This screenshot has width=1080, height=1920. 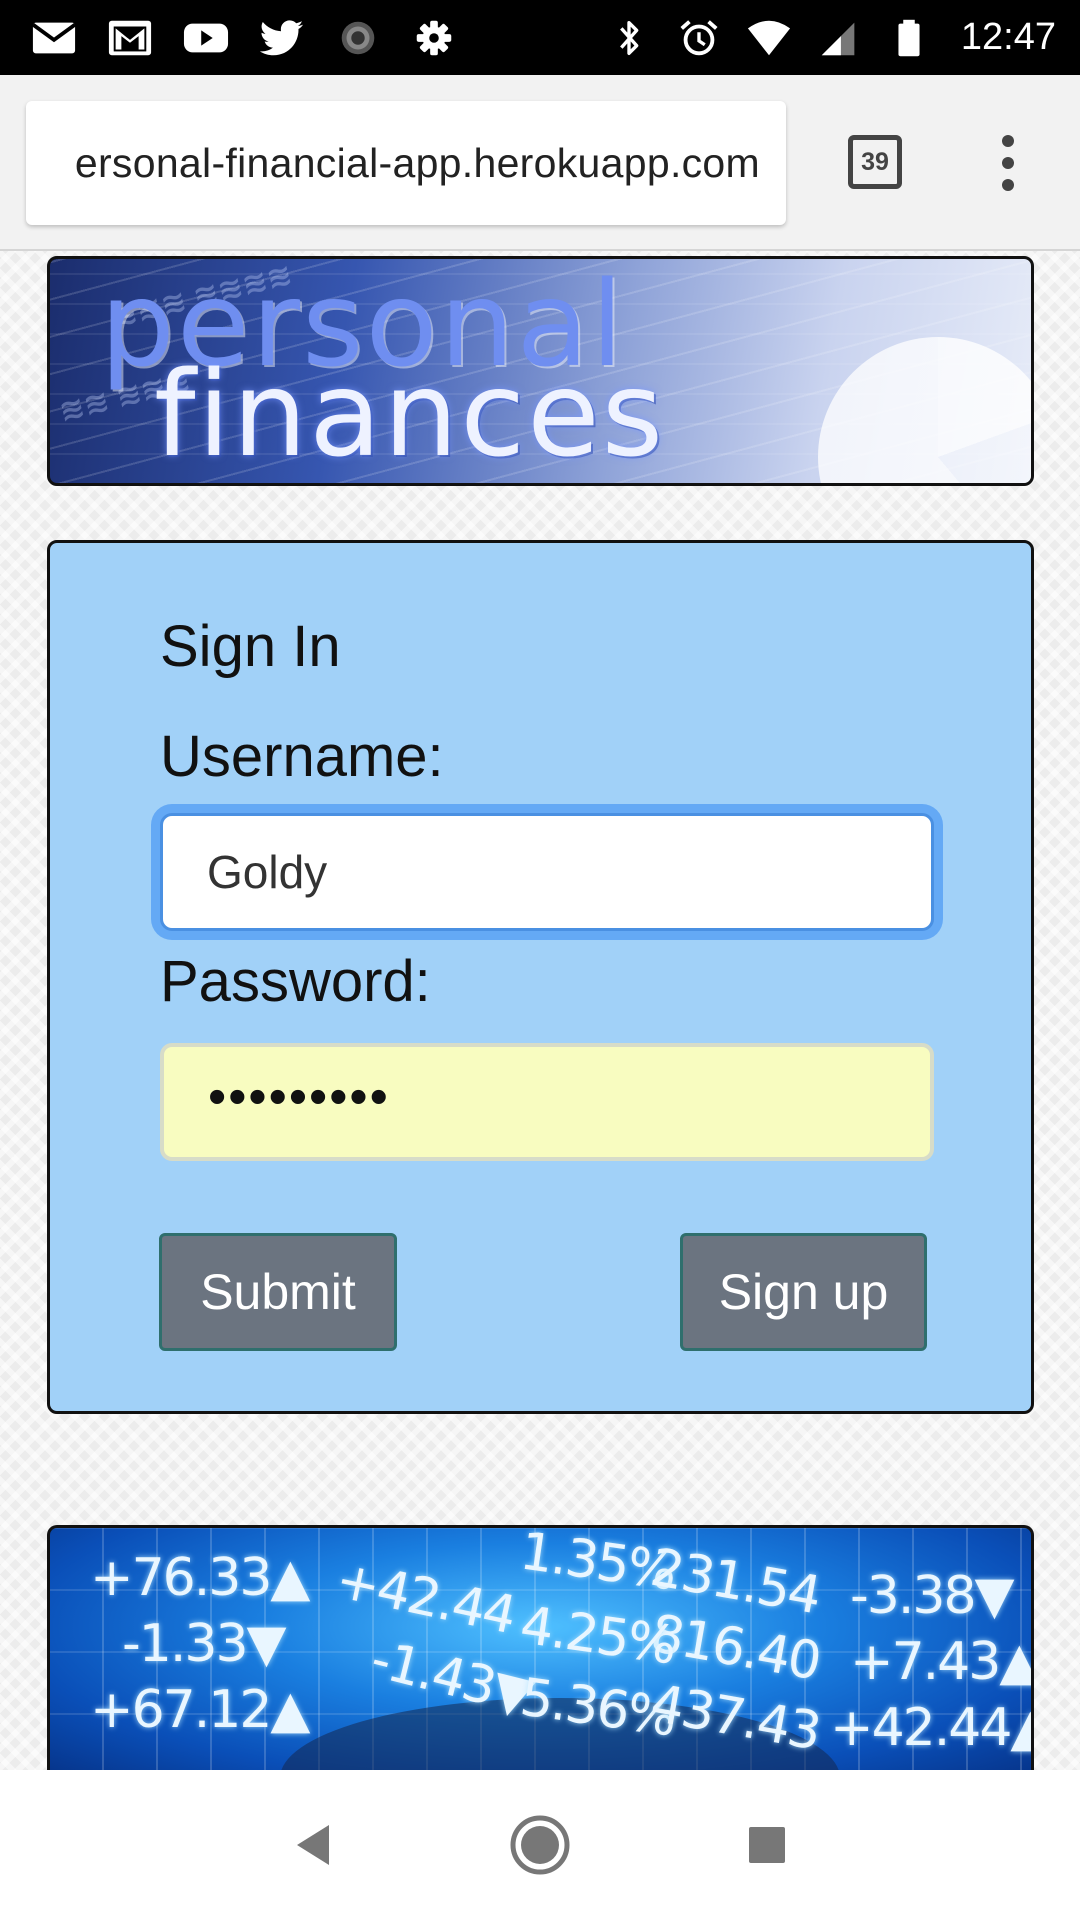 What do you see at coordinates (204, 1644) in the screenshot?
I see `stock-ticker-label: -1.33▼` at bounding box center [204, 1644].